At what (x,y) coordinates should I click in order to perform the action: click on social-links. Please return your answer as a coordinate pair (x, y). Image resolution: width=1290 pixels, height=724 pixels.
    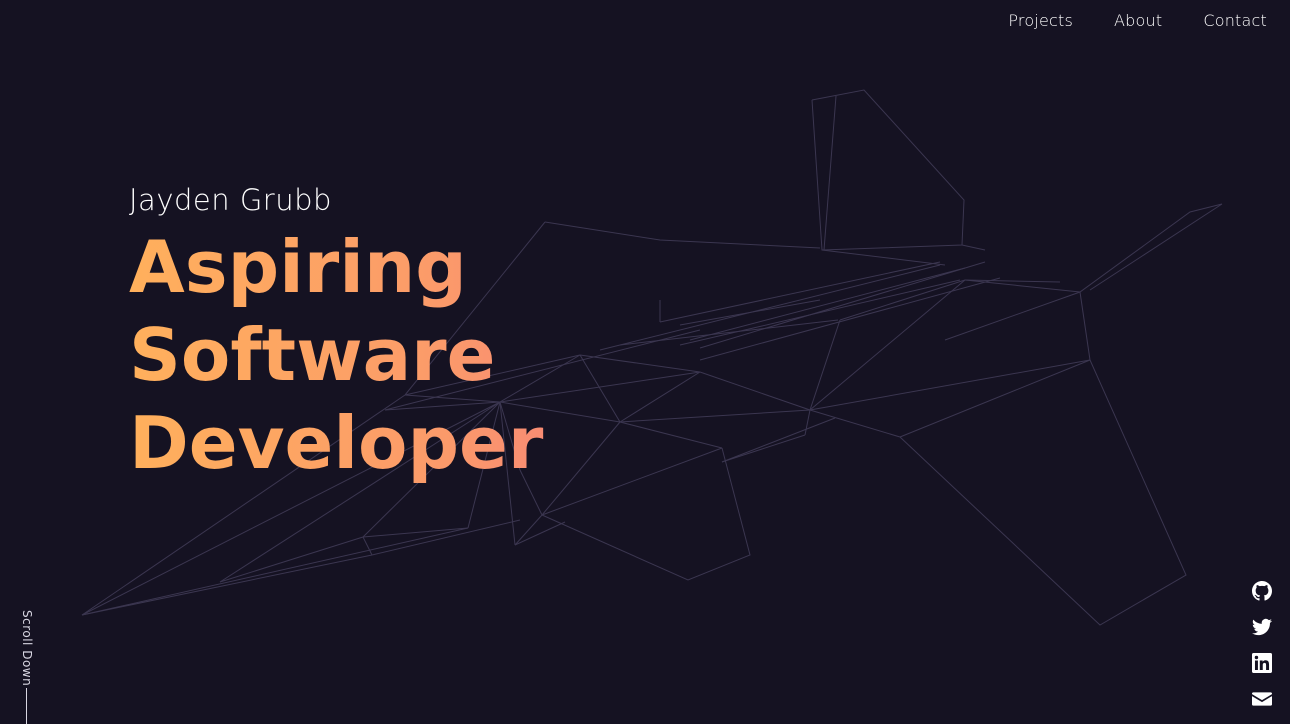
    Looking at the image, I should click on (1262, 645).